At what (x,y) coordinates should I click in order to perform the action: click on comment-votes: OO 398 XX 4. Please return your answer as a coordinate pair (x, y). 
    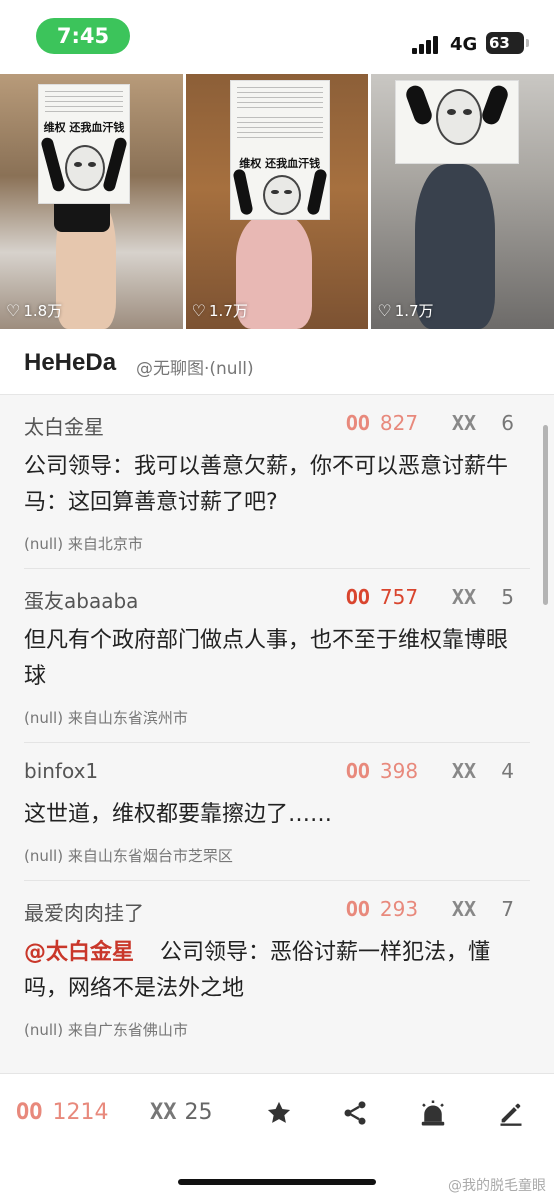
    Looking at the image, I should click on (430, 771).